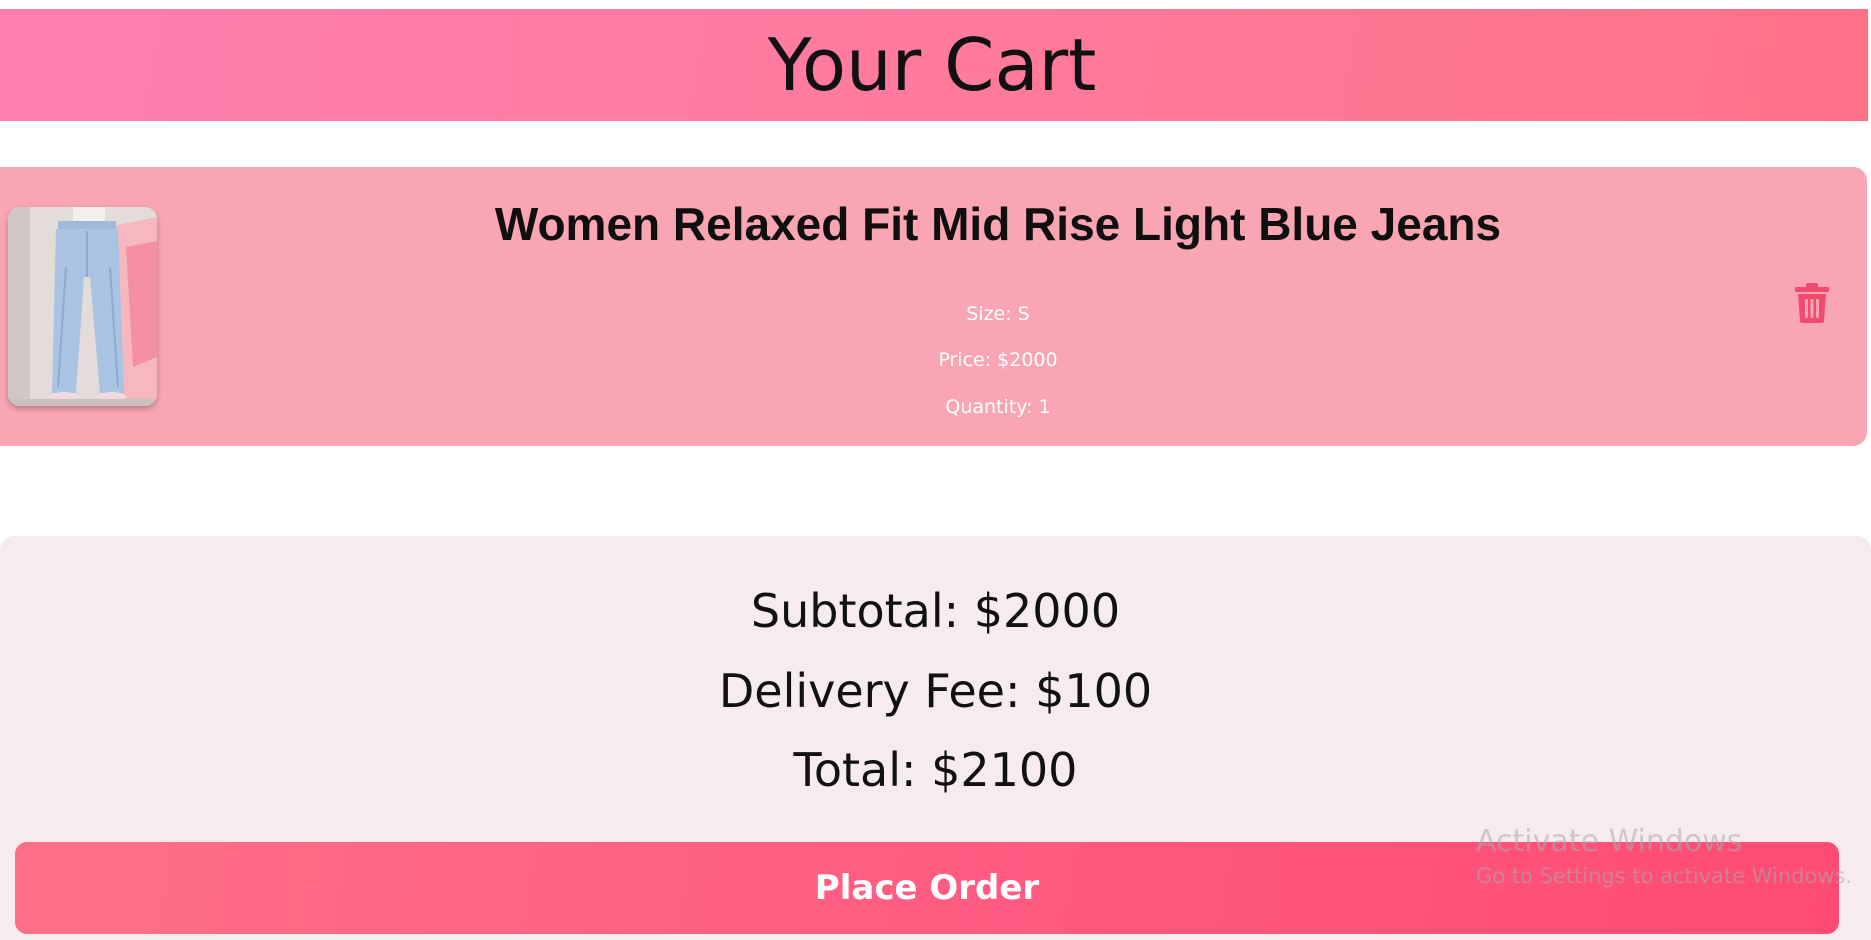 The height and width of the screenshot is (940, 1871). What do you see at coordinates (935, 611) in the screenshot?
I see `subtotal-text: Subtotal: $2000` at bounding box center [935, 611].